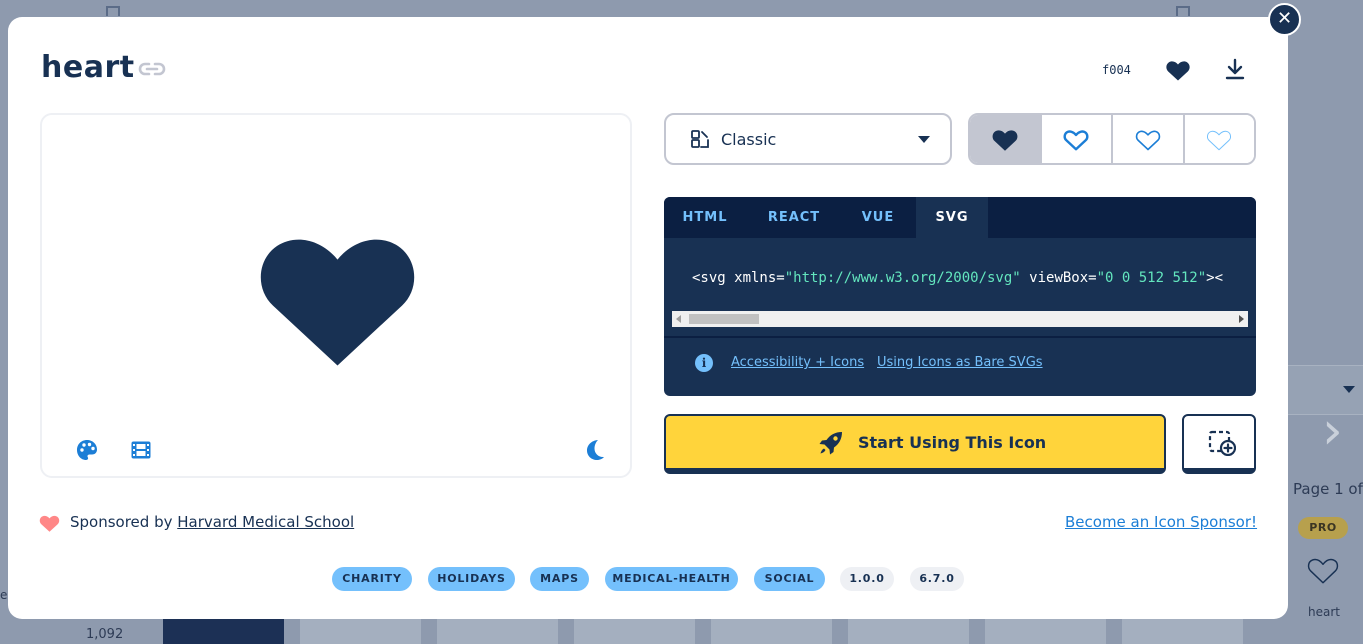  What do you see at coordinates (1235, 69) in the screenshot?
I see `download-icon` at bounding box center [1235, 69].